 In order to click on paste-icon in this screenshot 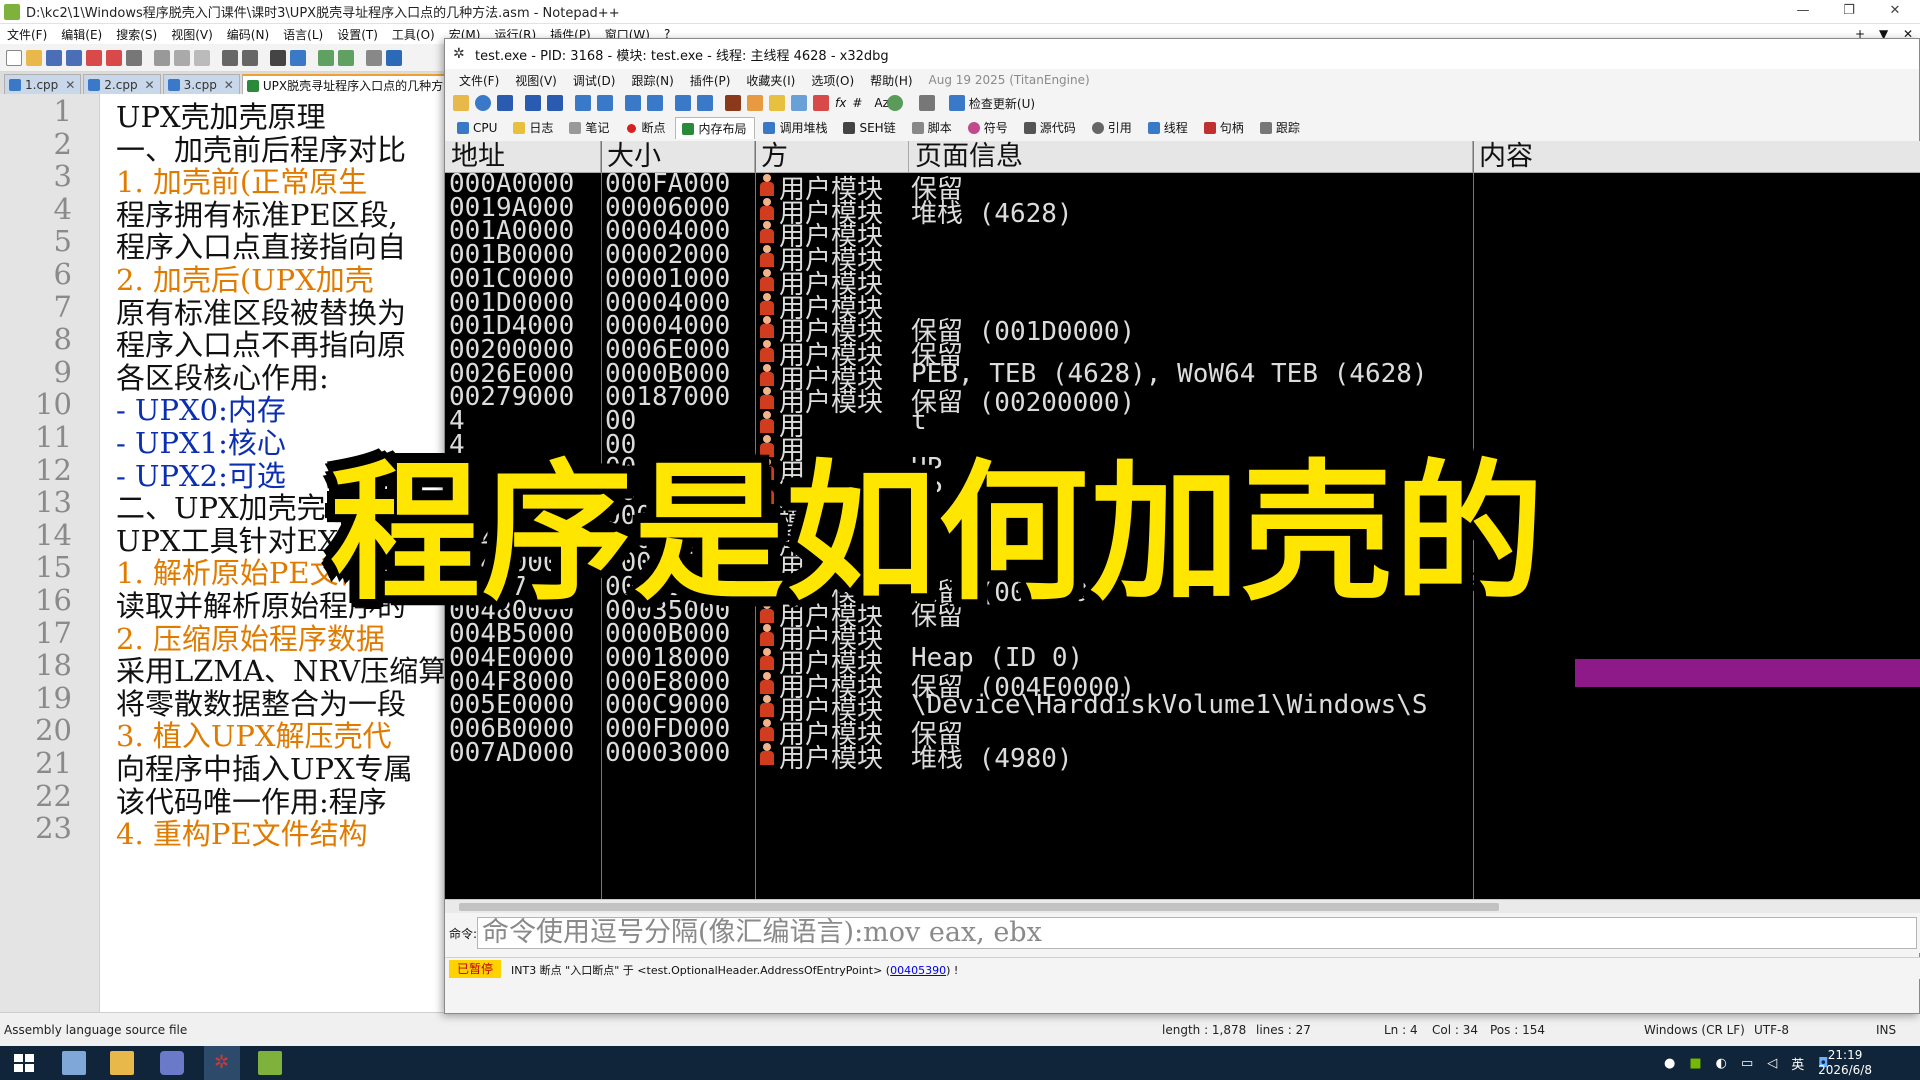, I will do `click(202, 57)`.